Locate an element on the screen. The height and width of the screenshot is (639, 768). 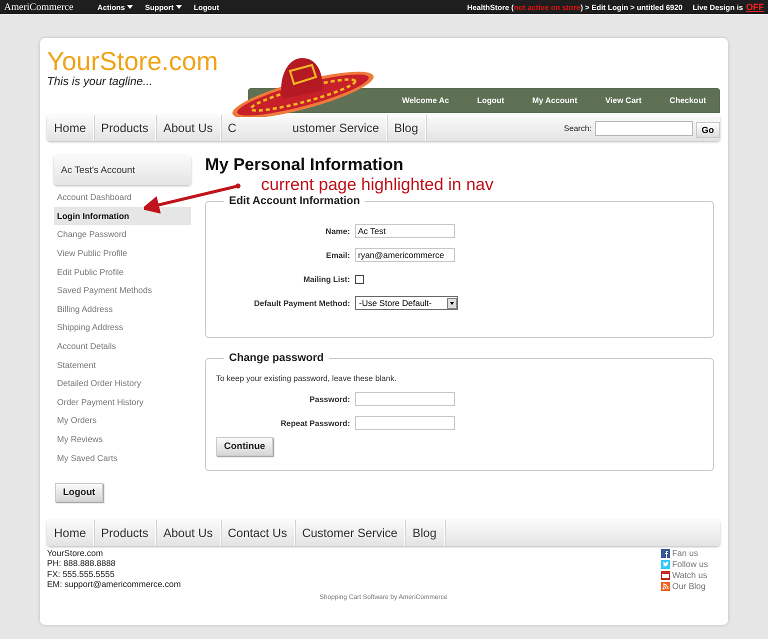
contact-text: PH: 888.888.8888 is located at coordinates (82, 563).